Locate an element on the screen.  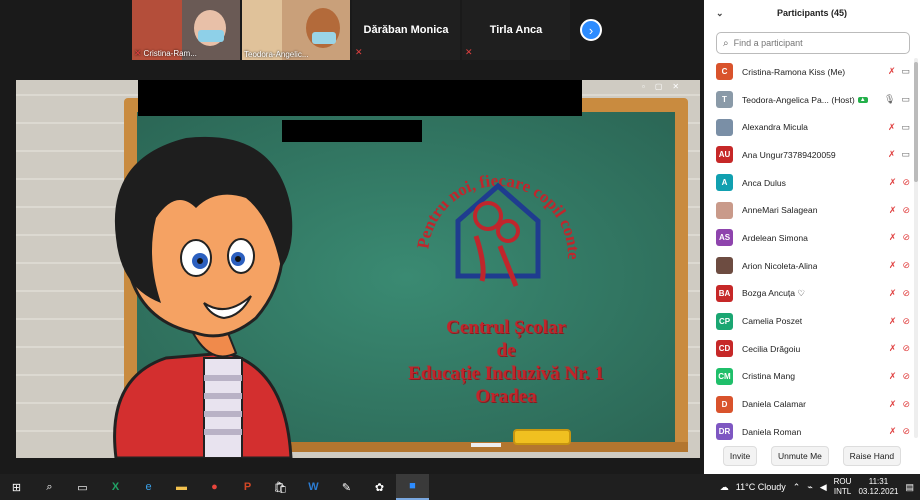
unmute-me-button: Unmute Me is located at coordinates (799, 456).